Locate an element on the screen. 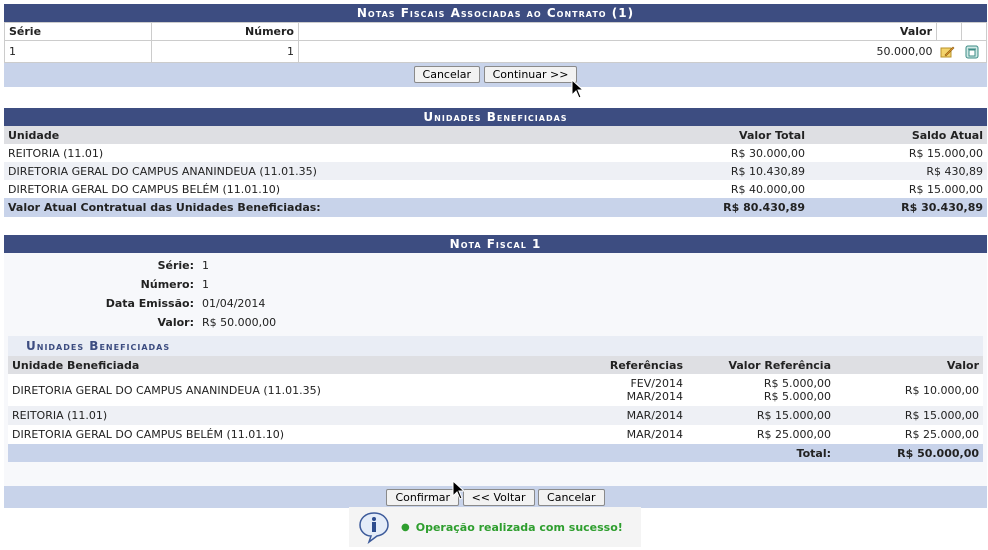 The height and width of the screenshot is (550, 988). cell-referencias: FEV/2014 MAR/2014 is located at coordinates (638, 390).